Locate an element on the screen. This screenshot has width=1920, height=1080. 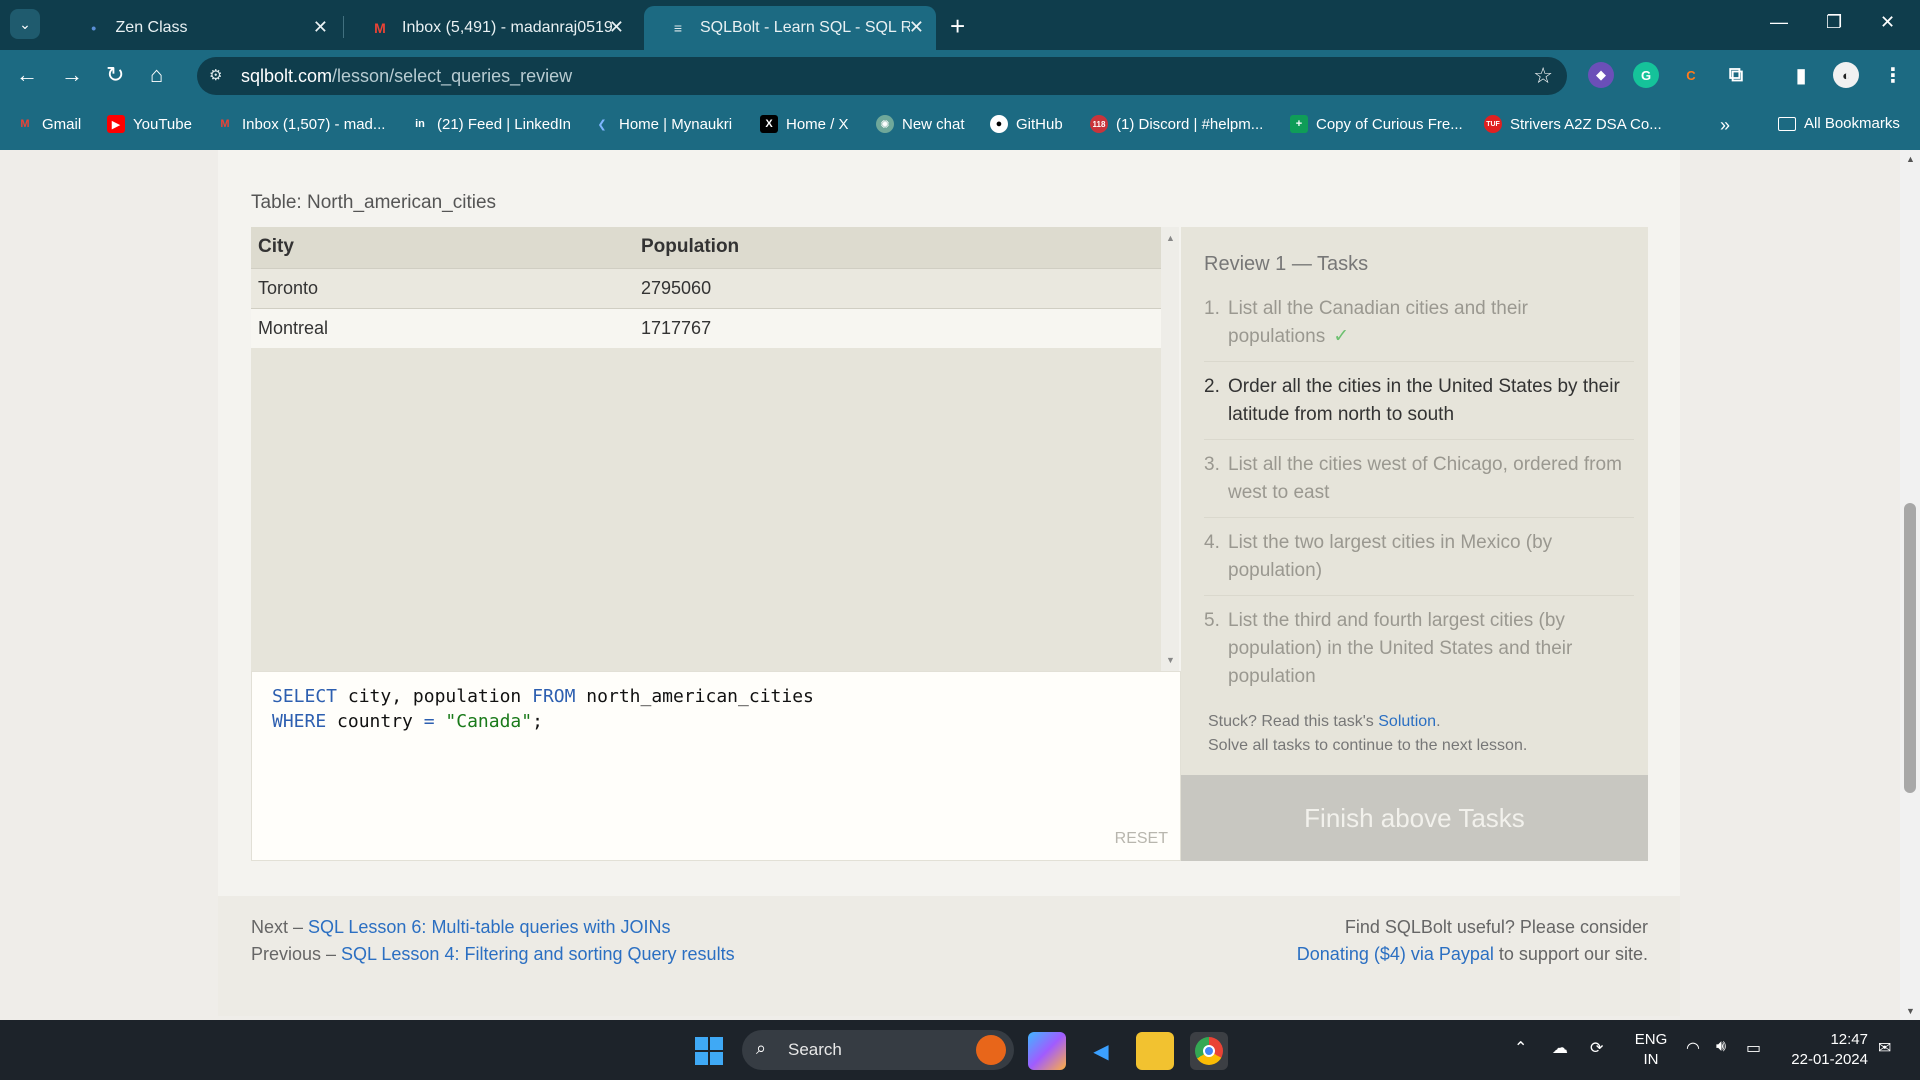
chrome-icon is located at coordinates (1209, 1051).